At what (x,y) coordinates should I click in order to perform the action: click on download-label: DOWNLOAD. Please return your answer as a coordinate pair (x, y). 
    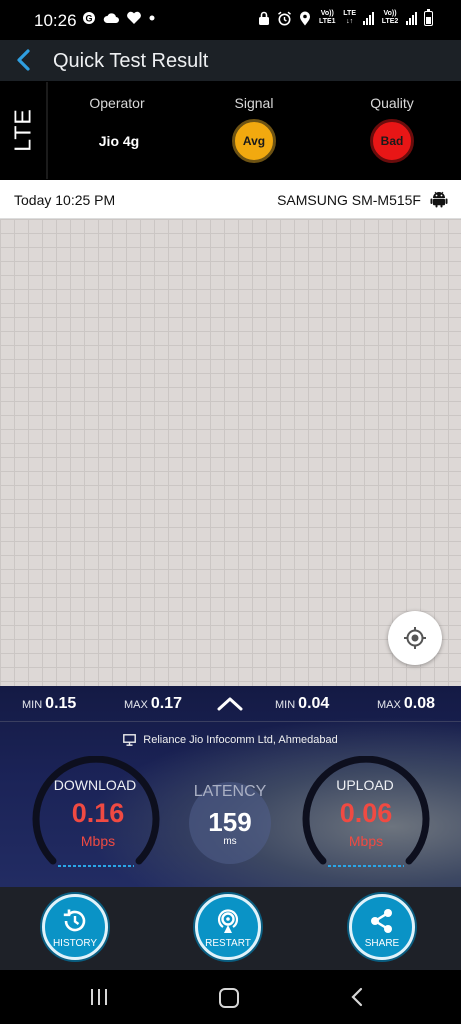
    Looking at the image, I should click on (95, 785).